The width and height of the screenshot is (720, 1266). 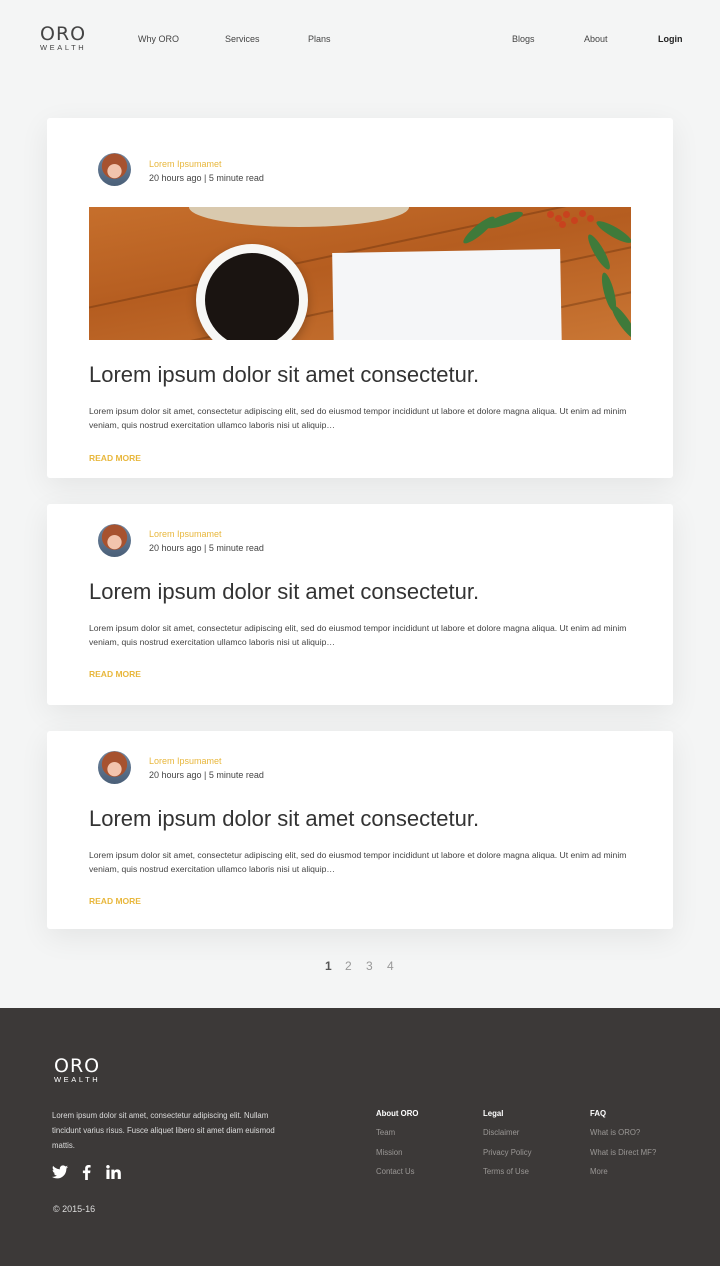 What do you see at coordinates (397, 1177) in the screenshot?
I see `footer-link-contact: Contact Us` at bounding box center [397, 1177].